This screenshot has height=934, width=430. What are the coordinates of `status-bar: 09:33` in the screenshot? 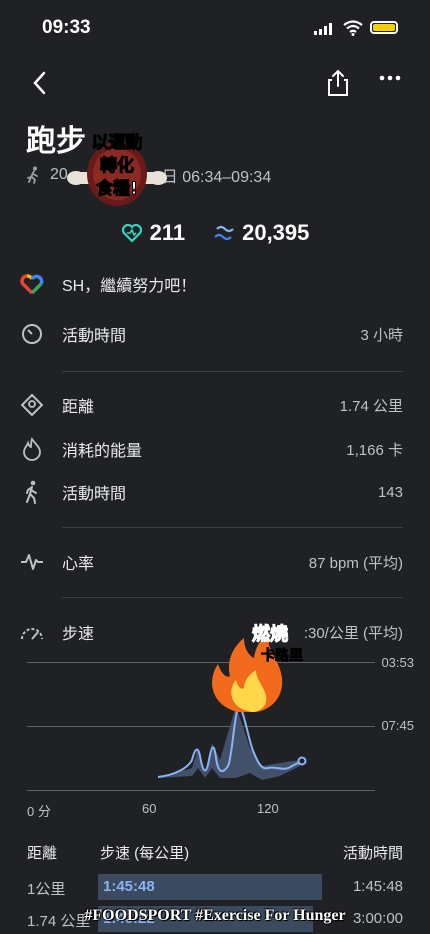 It's located at (215, 28).